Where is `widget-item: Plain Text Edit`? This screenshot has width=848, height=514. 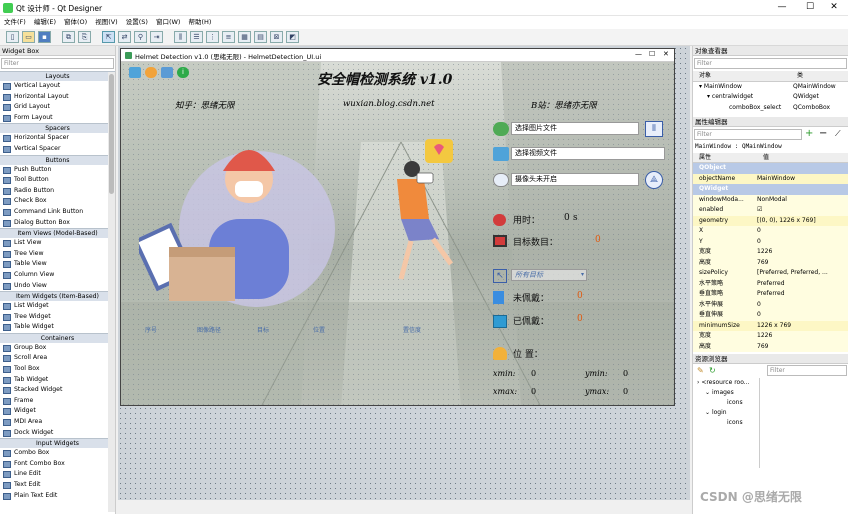 widget-item: Plain Text Edit is located at coordinates (57, 496).